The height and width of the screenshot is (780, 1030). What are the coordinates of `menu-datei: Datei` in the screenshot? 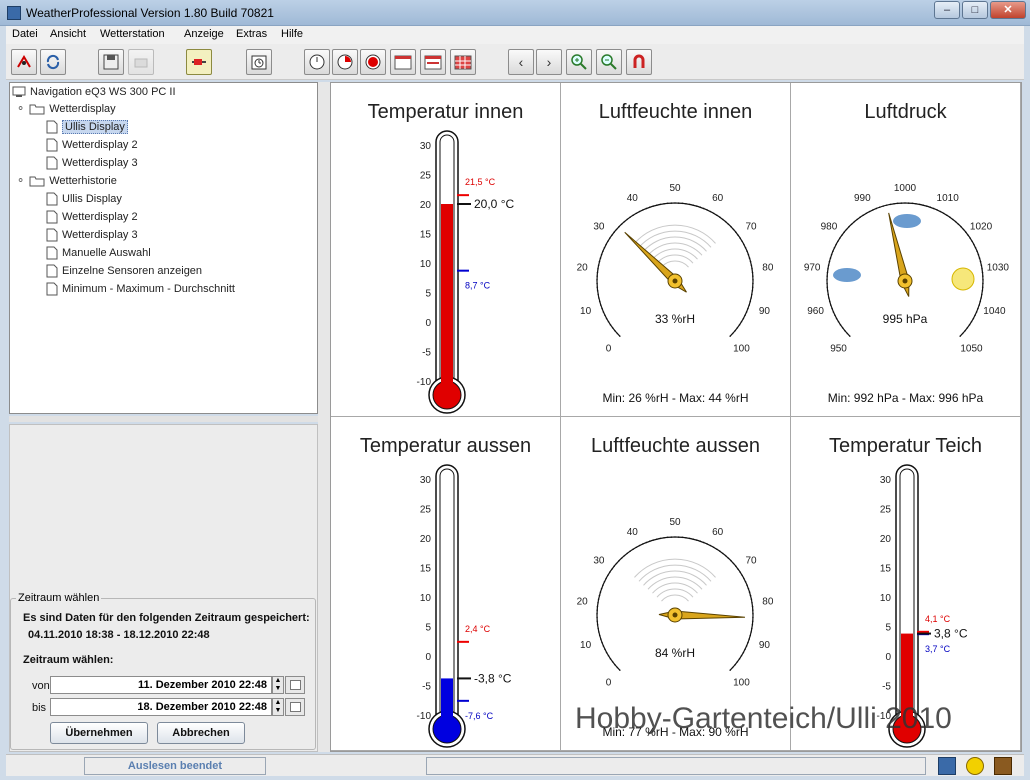 It's located at (25, 34).